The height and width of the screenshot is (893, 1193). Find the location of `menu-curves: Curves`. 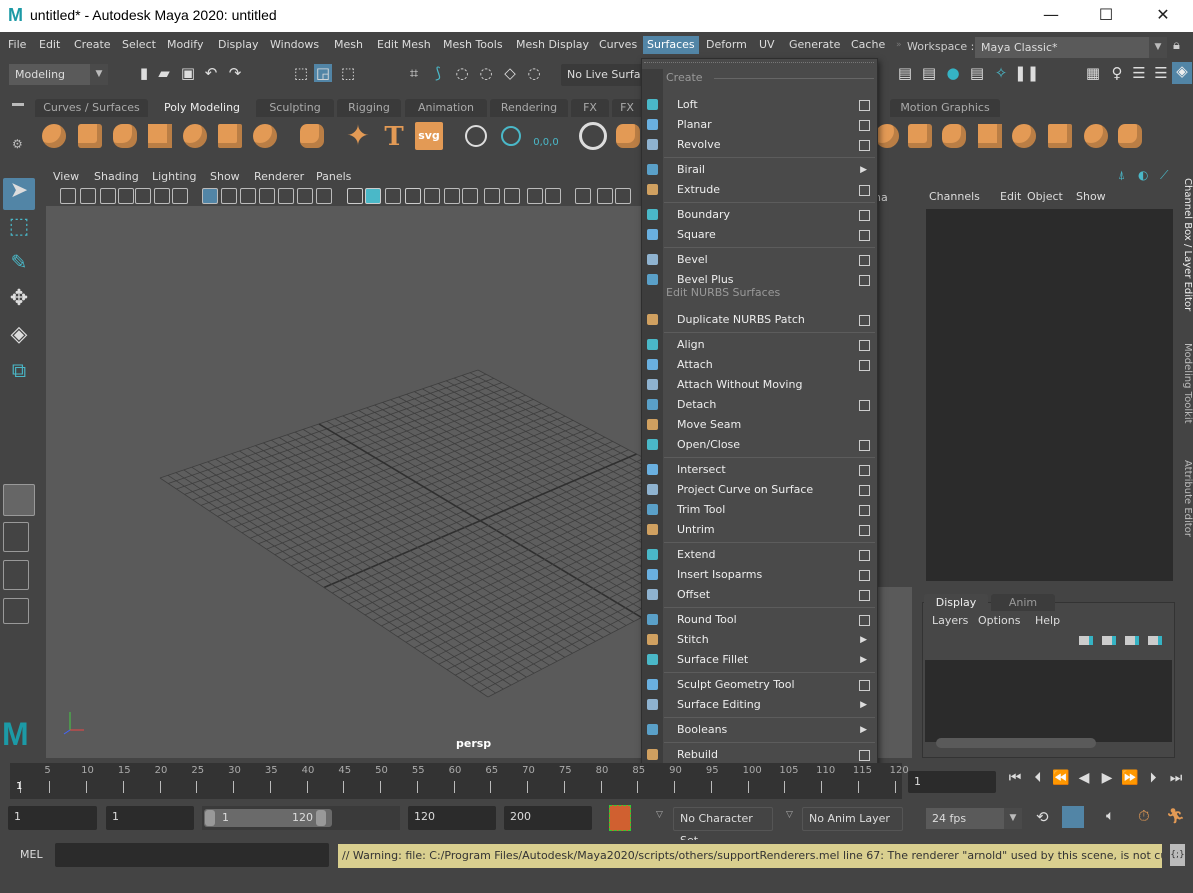

menu-curves: Curves is located at coordinates (618, 45).